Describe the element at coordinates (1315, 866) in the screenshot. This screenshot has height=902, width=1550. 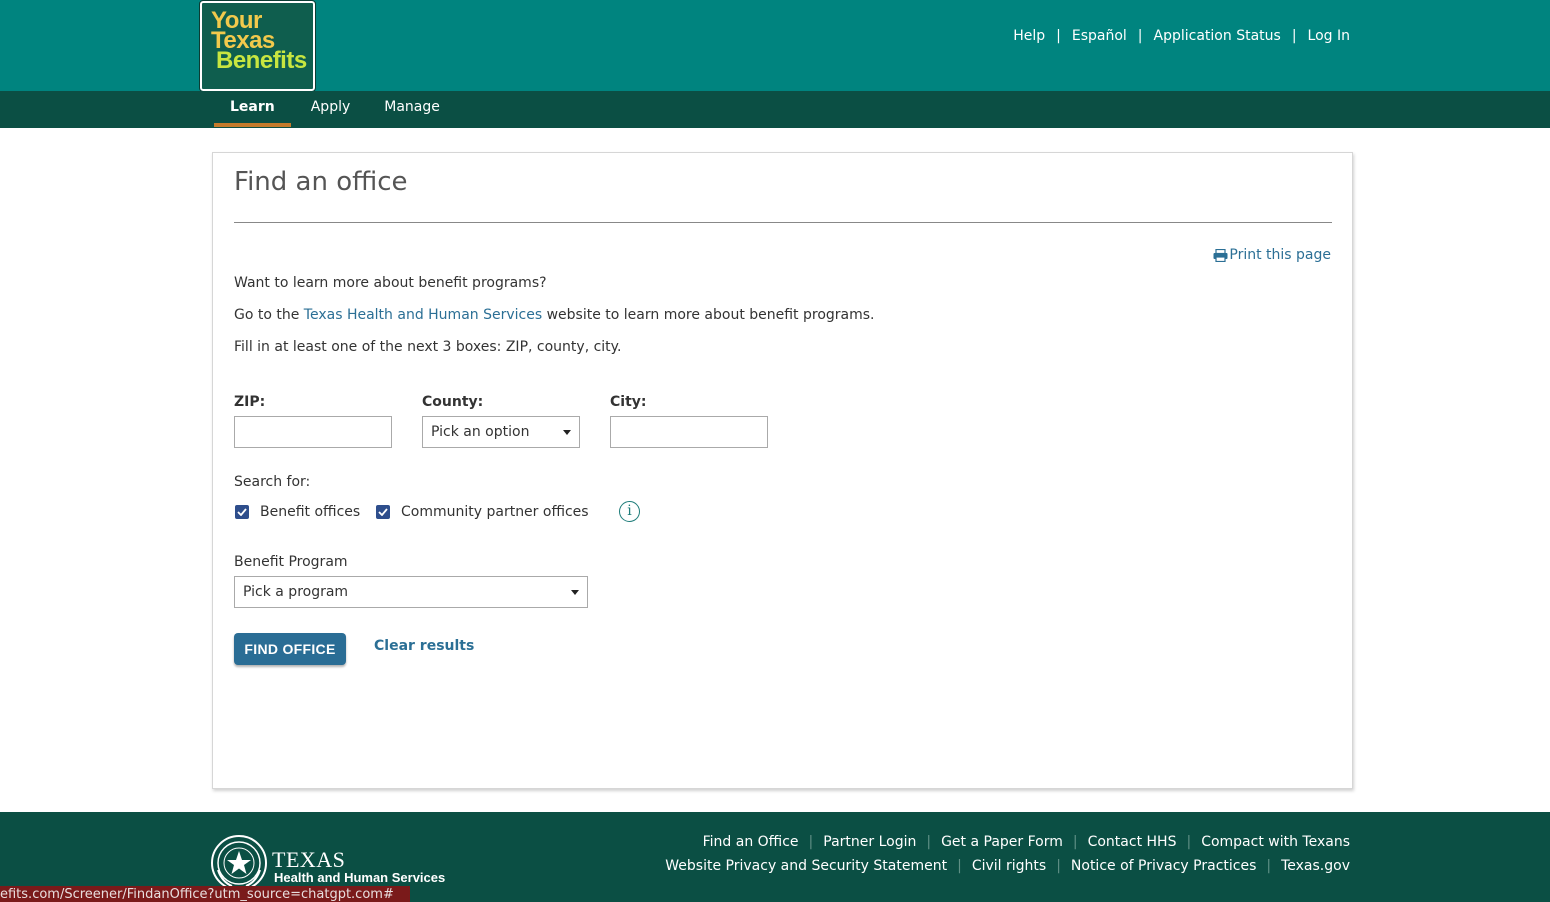
I see `footer-texas-gov-link: Texas.gov` at that location.